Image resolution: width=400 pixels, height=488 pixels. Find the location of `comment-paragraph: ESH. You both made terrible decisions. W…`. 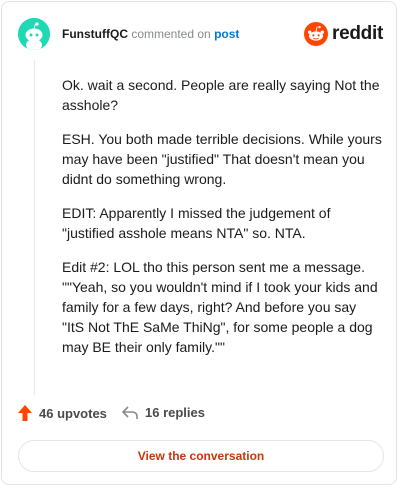

comment-paragraph: ESH. You both made terrible decisions. W… is located at coordinates (222, 159).